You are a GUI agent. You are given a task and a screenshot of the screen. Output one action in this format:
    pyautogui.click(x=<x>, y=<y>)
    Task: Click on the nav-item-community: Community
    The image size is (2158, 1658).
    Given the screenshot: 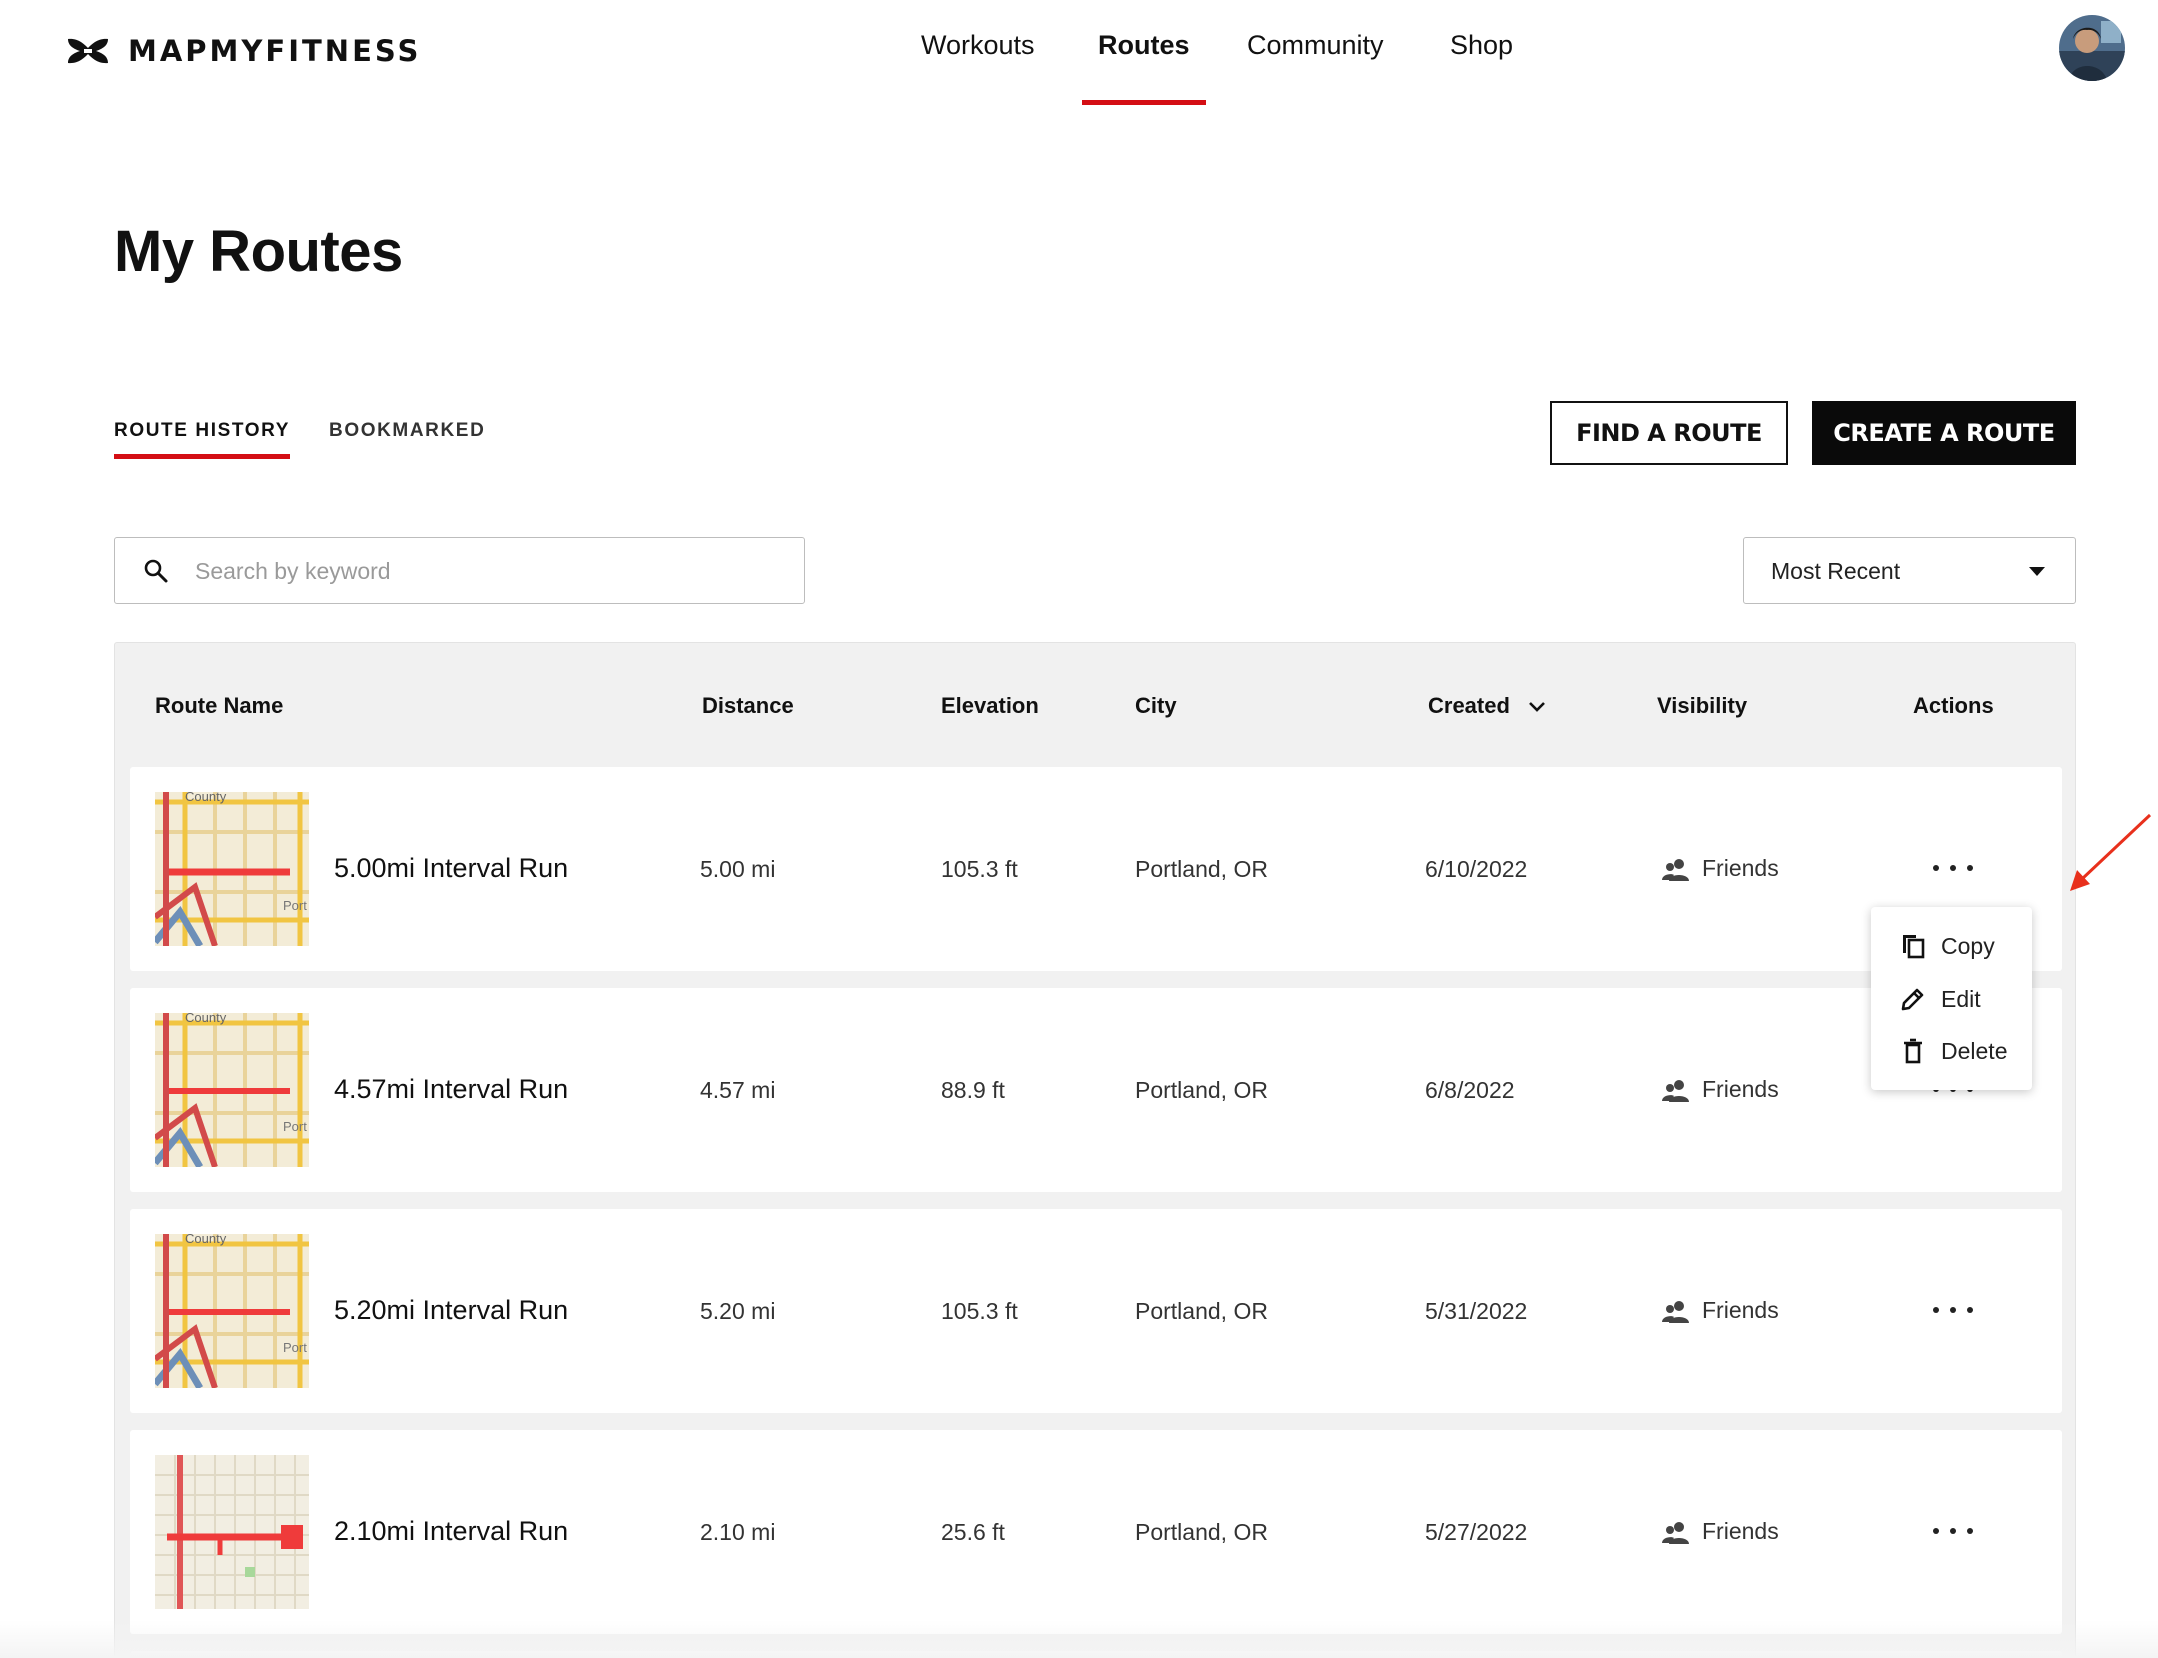 What is the action you would take?
    pyautogui.click(x=1315, y=67)
    